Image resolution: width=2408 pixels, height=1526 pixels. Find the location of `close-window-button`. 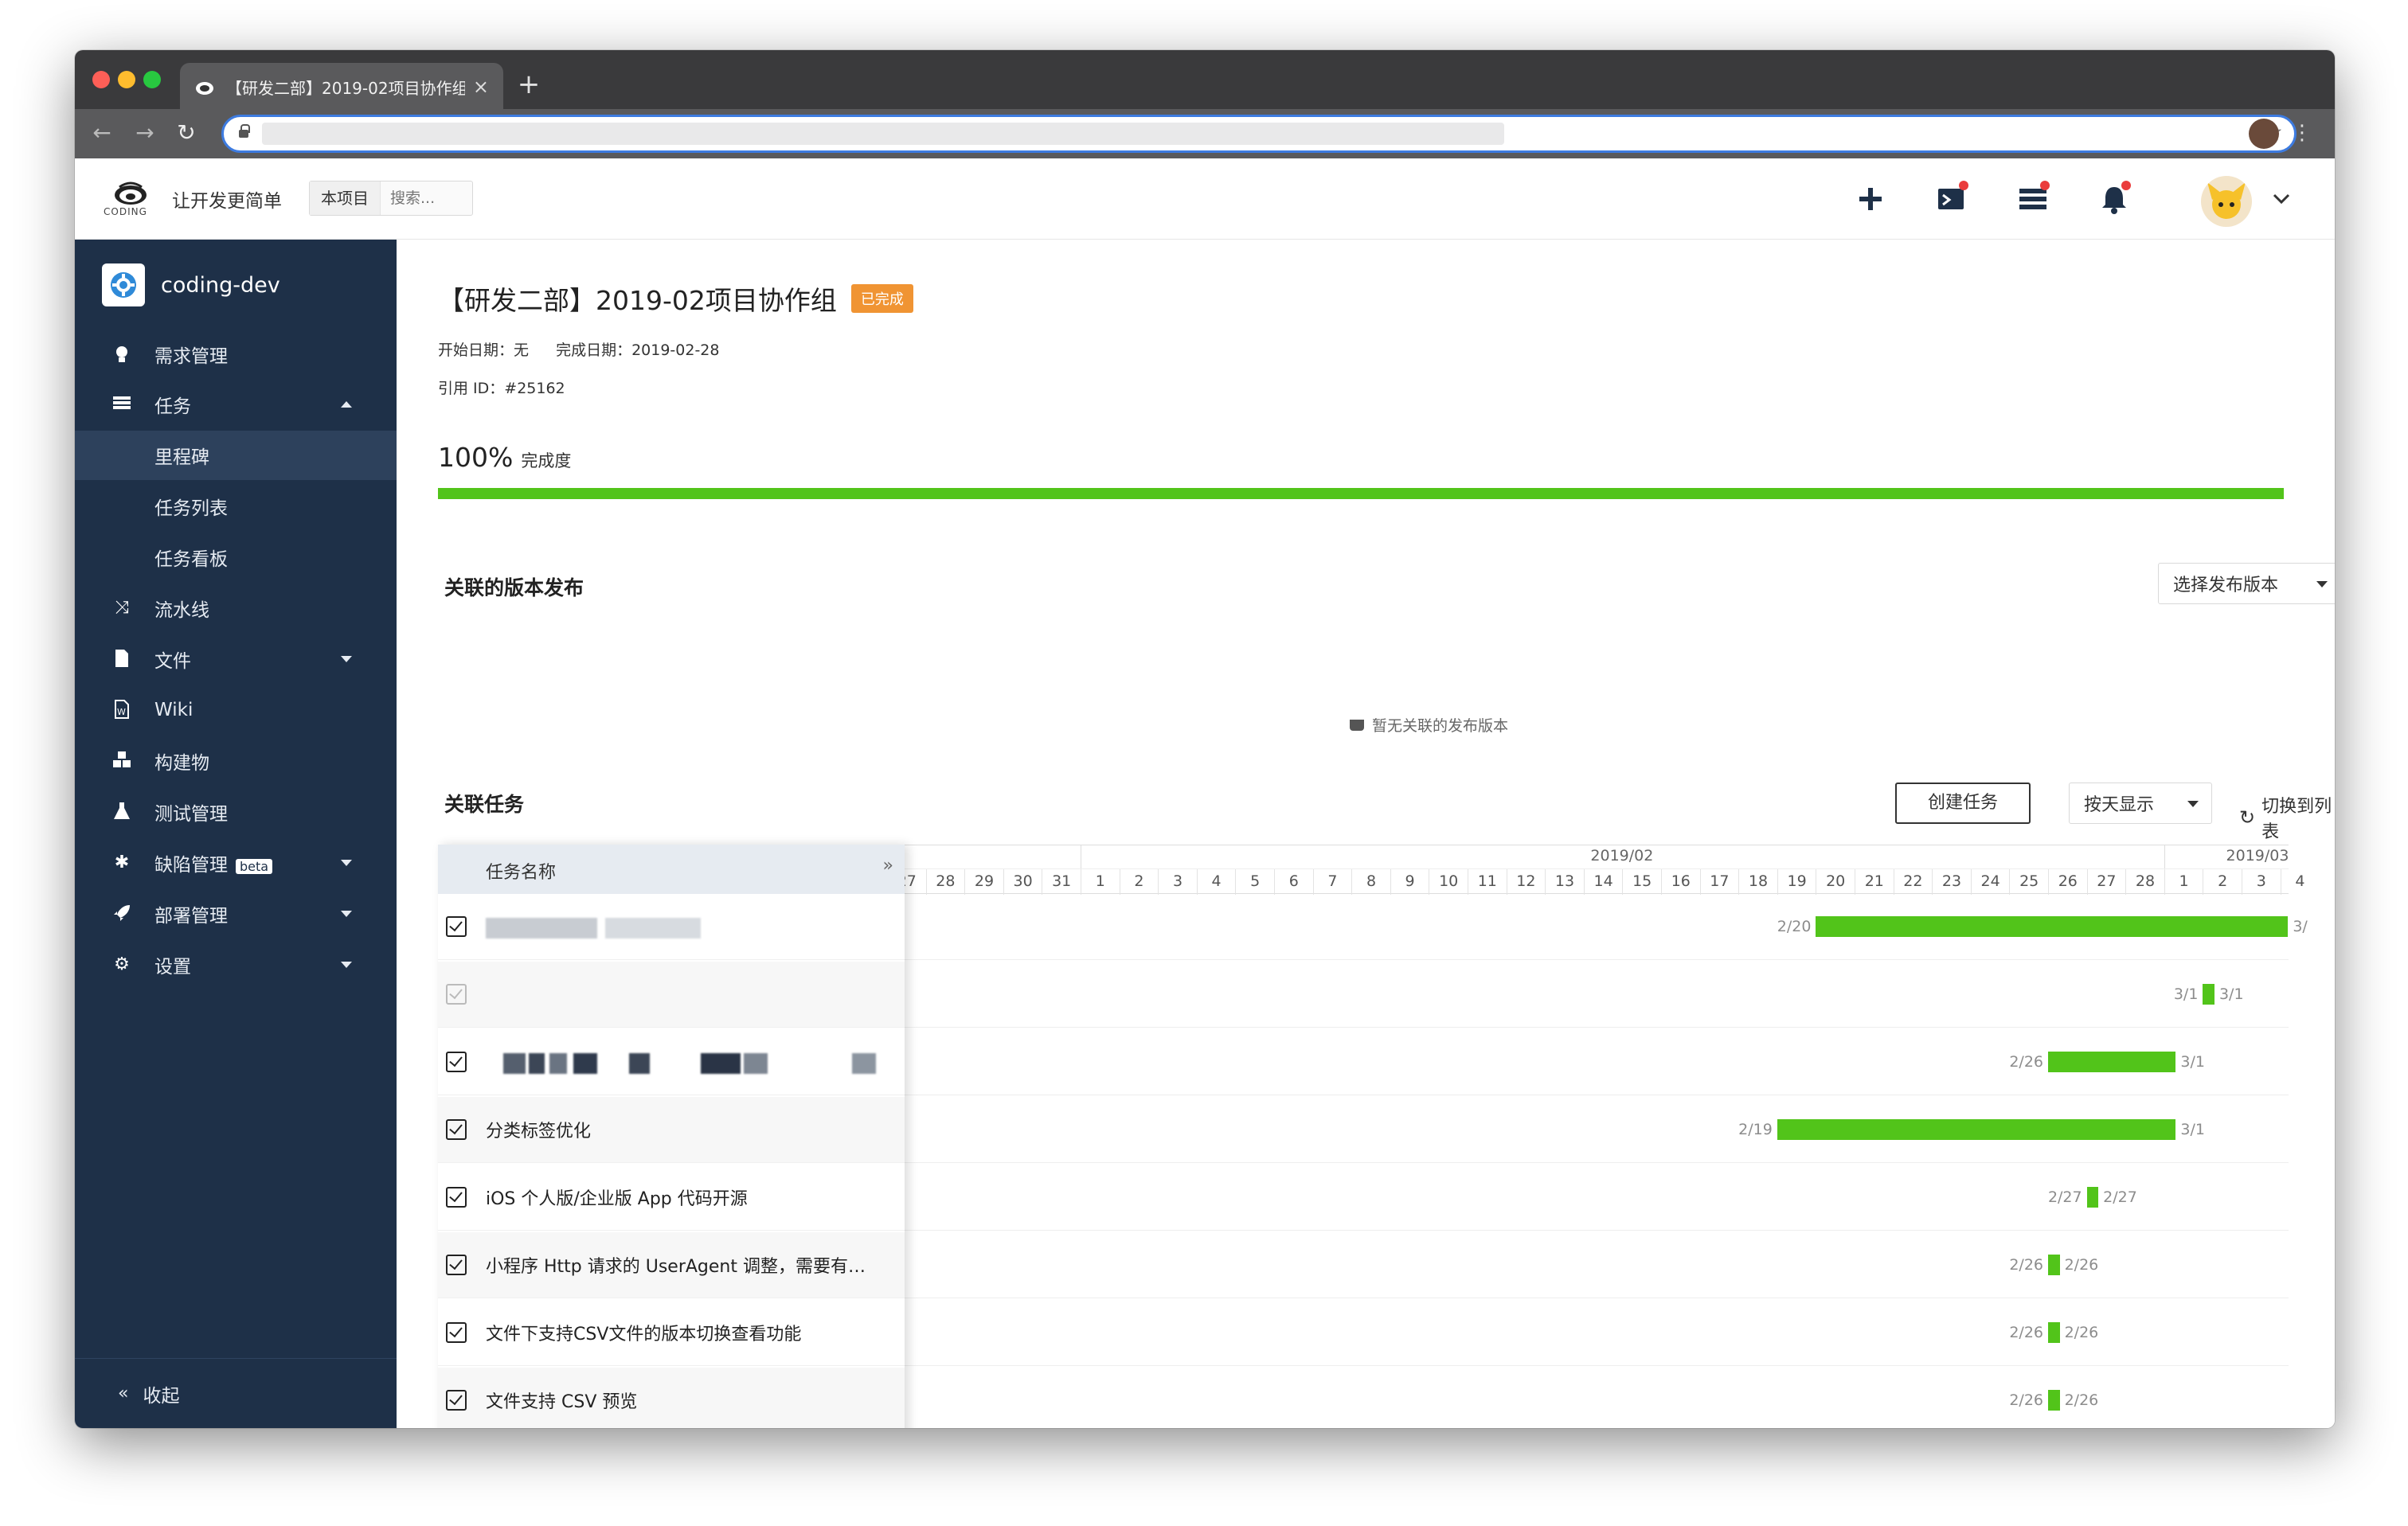

close-window-button is located at coordinates (101, 79).